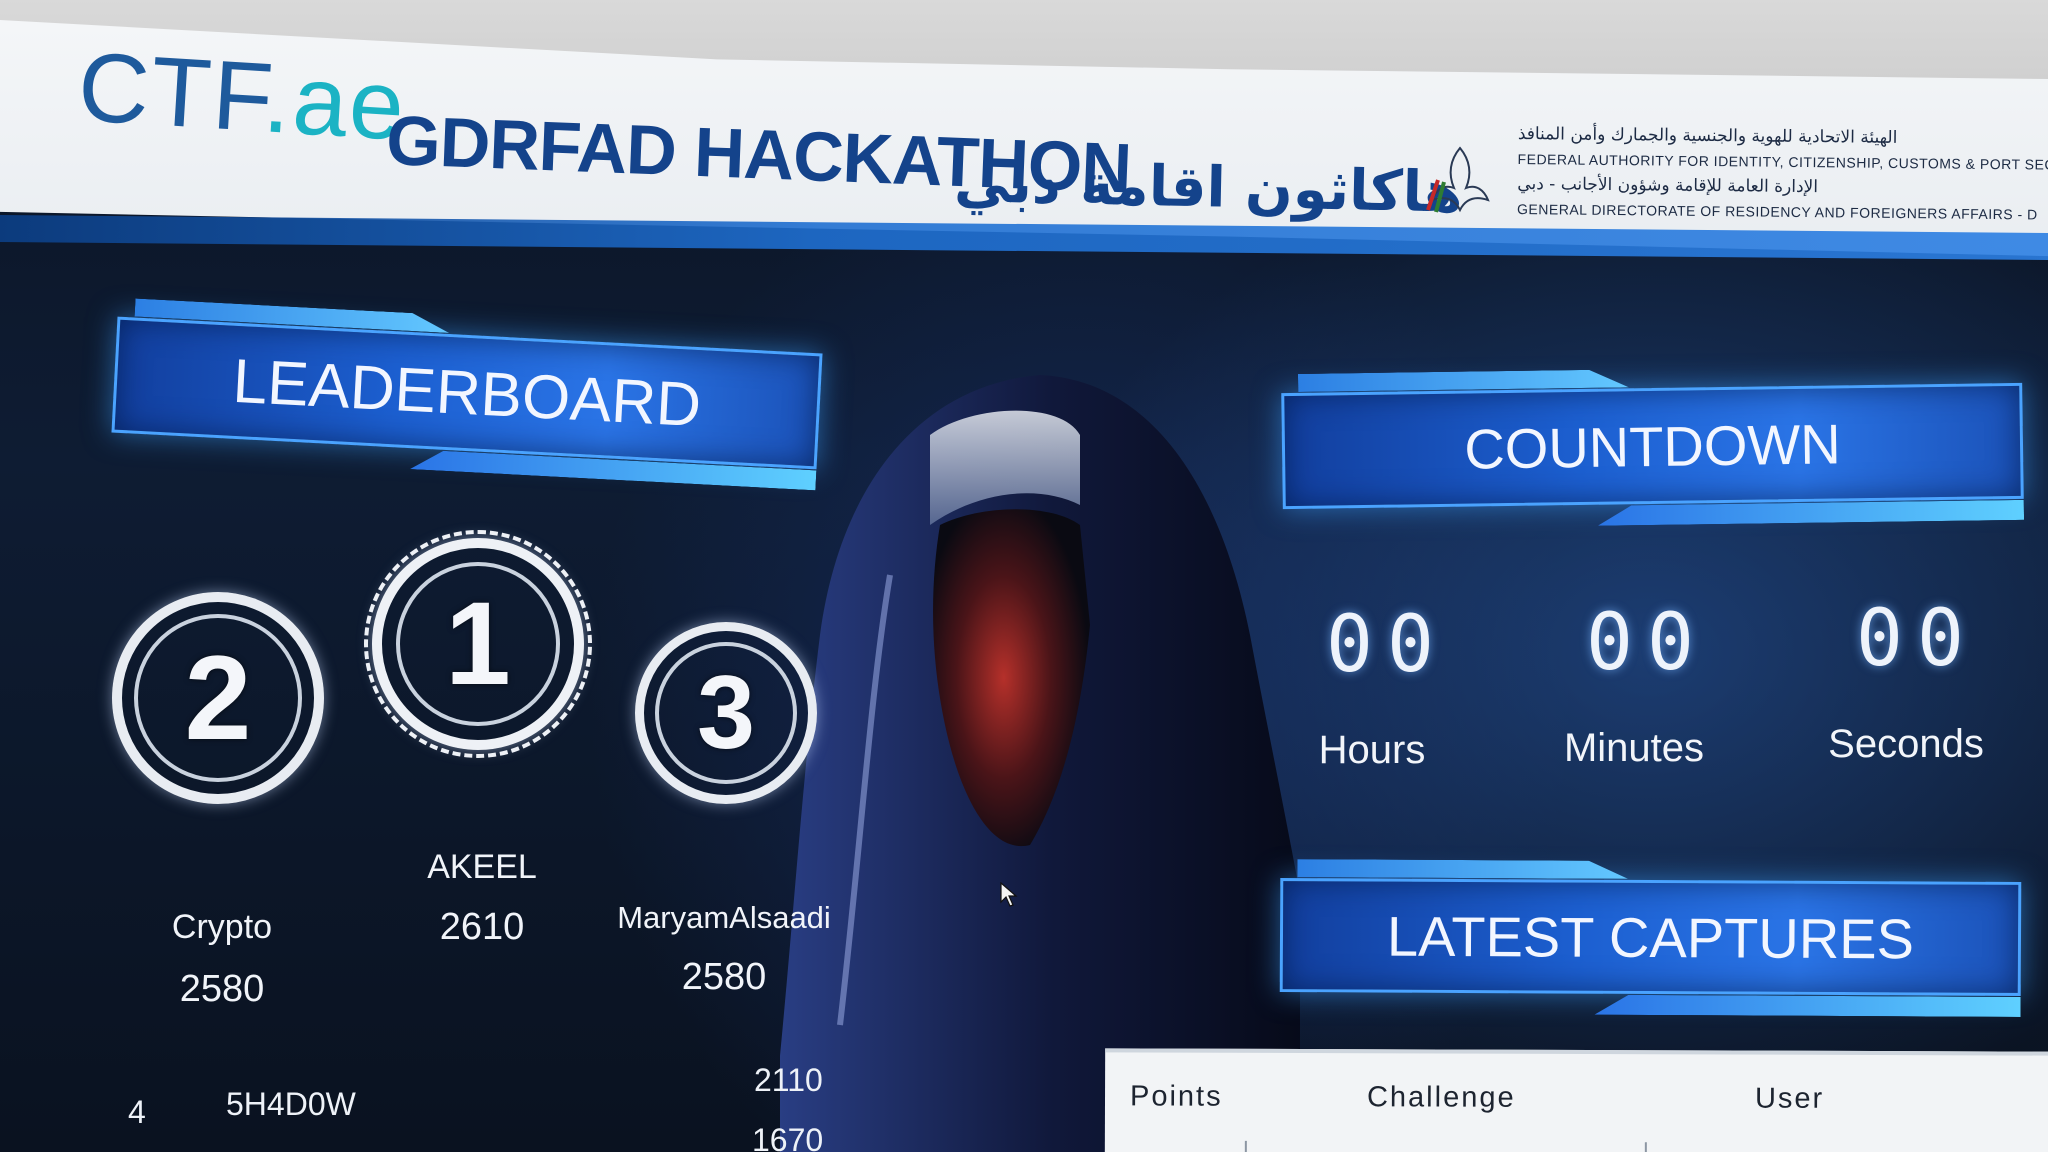  I want to click on falcon-emblem-icon, so click(1458, 179).